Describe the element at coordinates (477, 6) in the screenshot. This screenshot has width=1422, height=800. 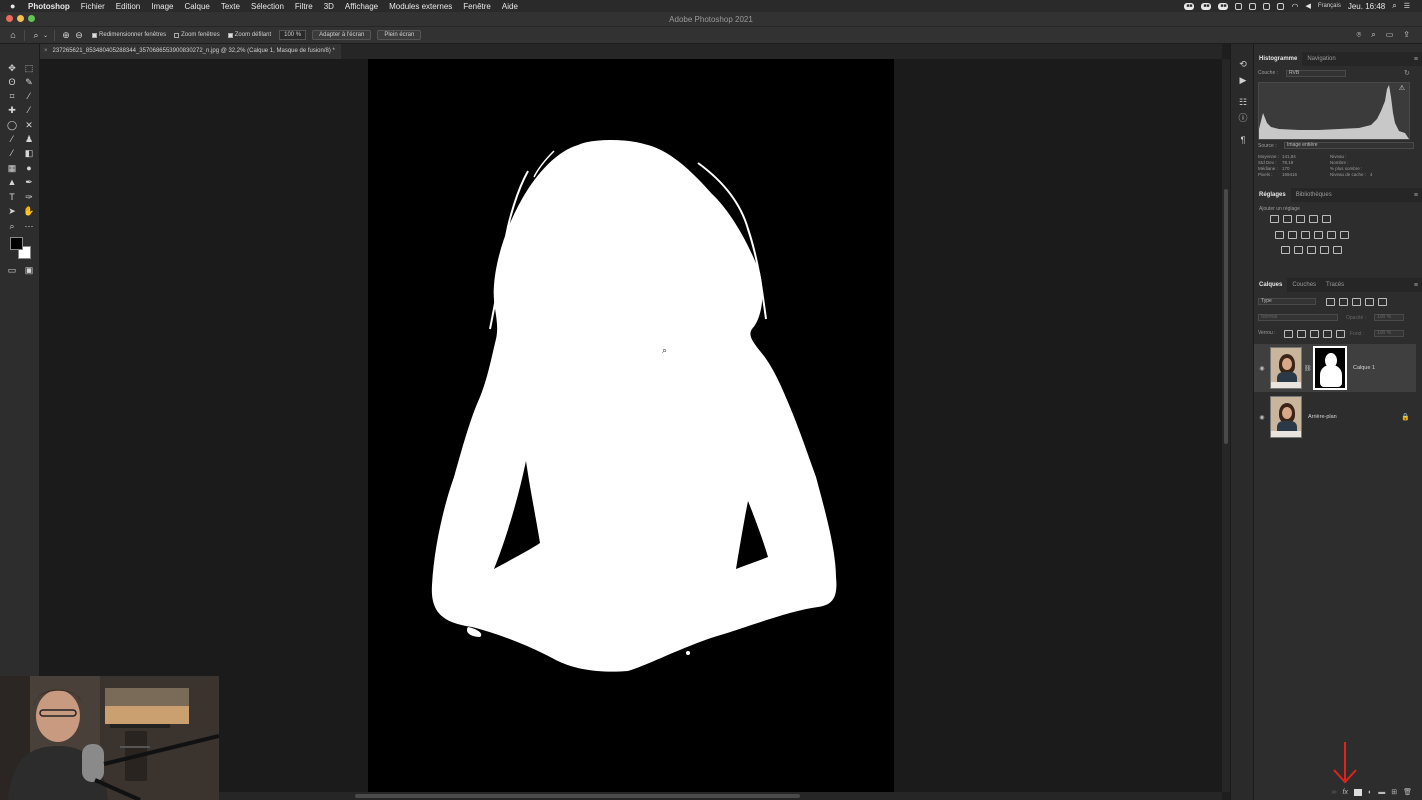
I see `menu-fenetre: Fenêtre` at that location.